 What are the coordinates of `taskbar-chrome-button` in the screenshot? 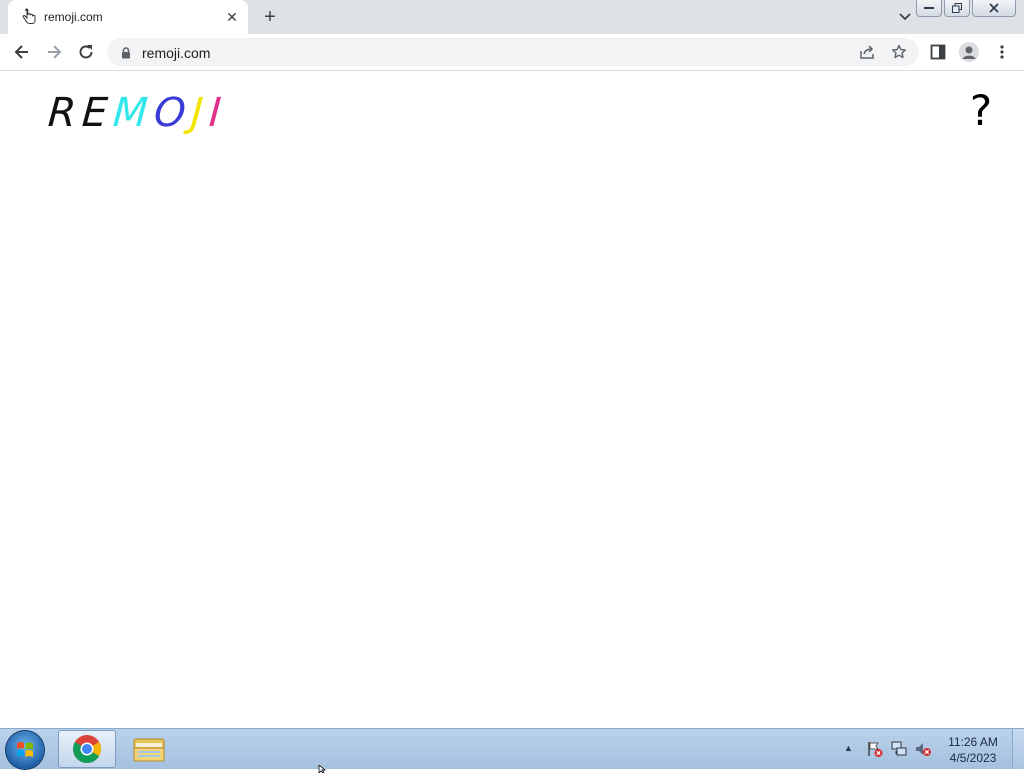 It's located at (87, 749).